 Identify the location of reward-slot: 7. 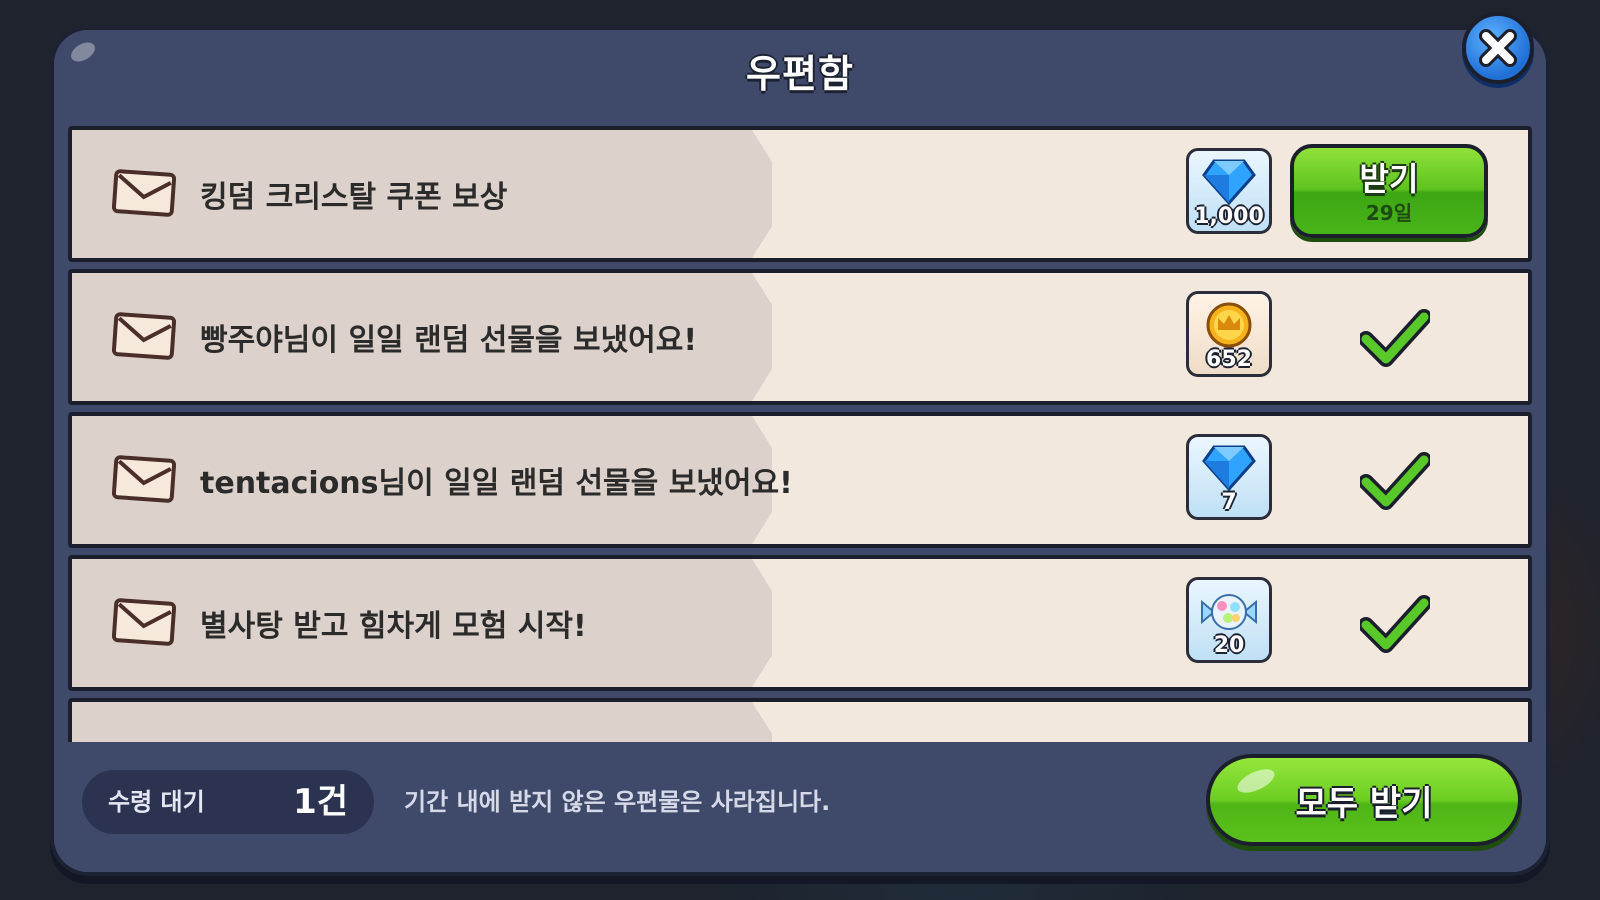
(1229, 477).